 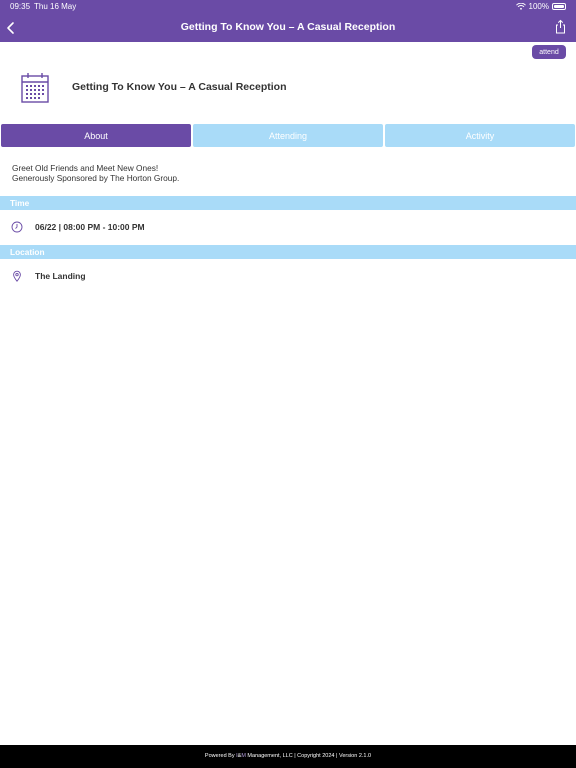 What do you see at coordinates (288, 27) in the screenshot?
I see `nav-title: Getting To Know You – A Casual Reception` at bounding box center [288, 27].